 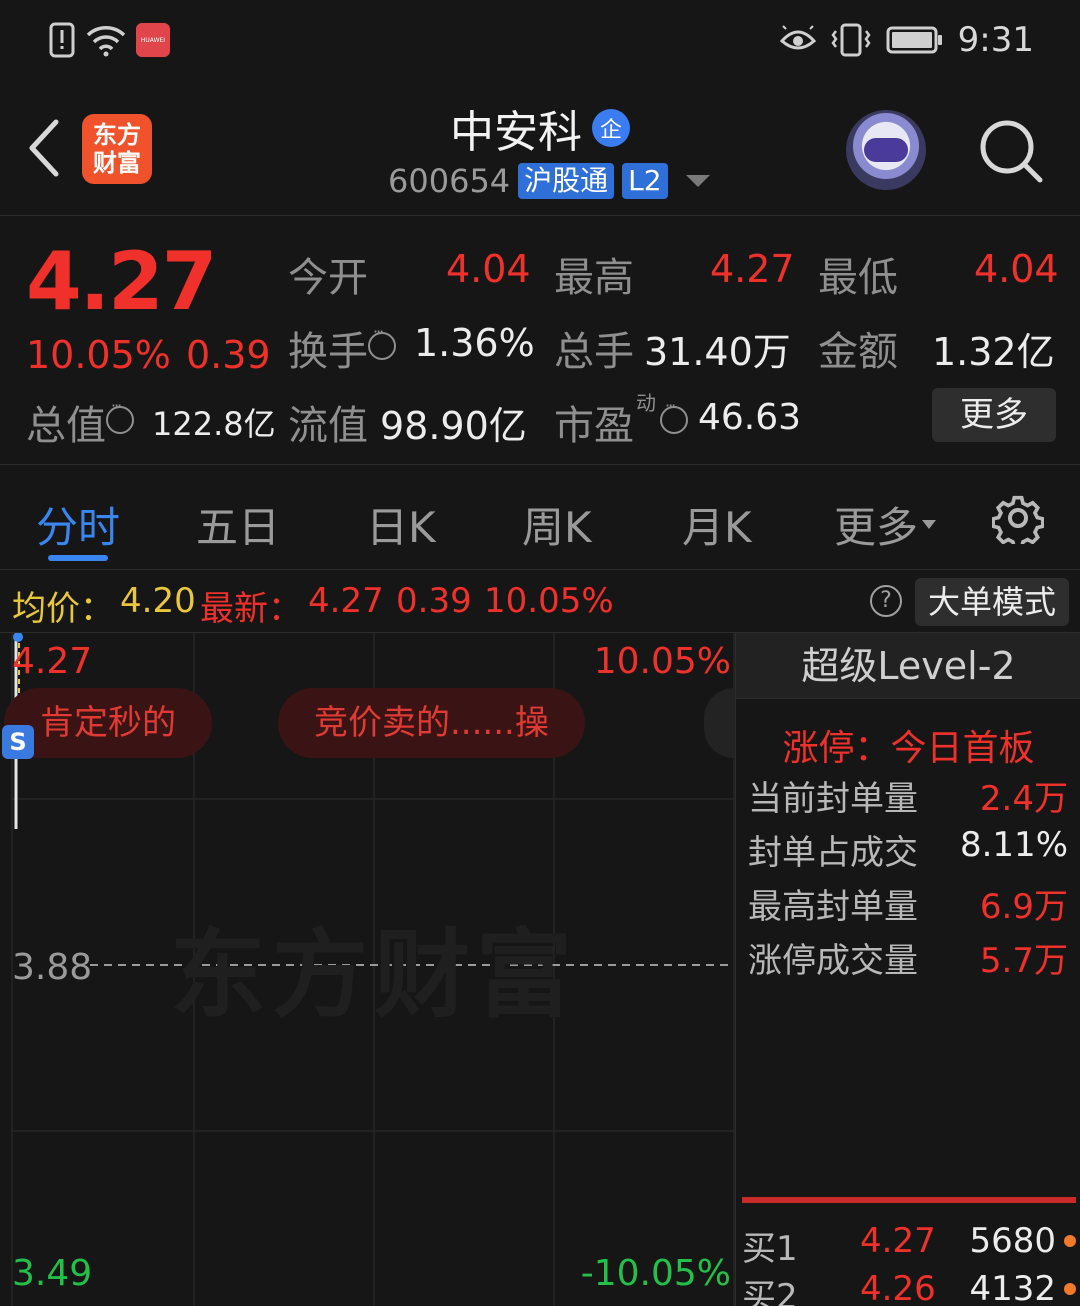 What do you see at coordinates (993, 352) in the screenshot?
I see `amount-value: 1.32亿` at bounding box center [993, 352].